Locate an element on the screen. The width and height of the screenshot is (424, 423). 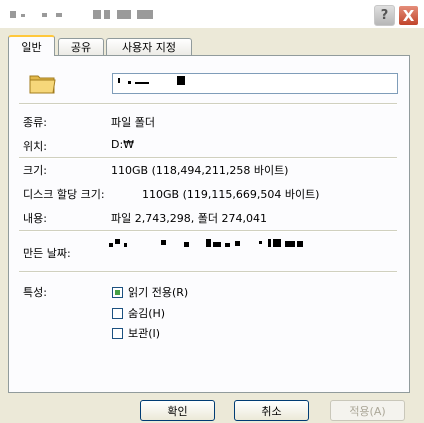
apply-button-label: 적용(A) is located at coordinates (367, 411).